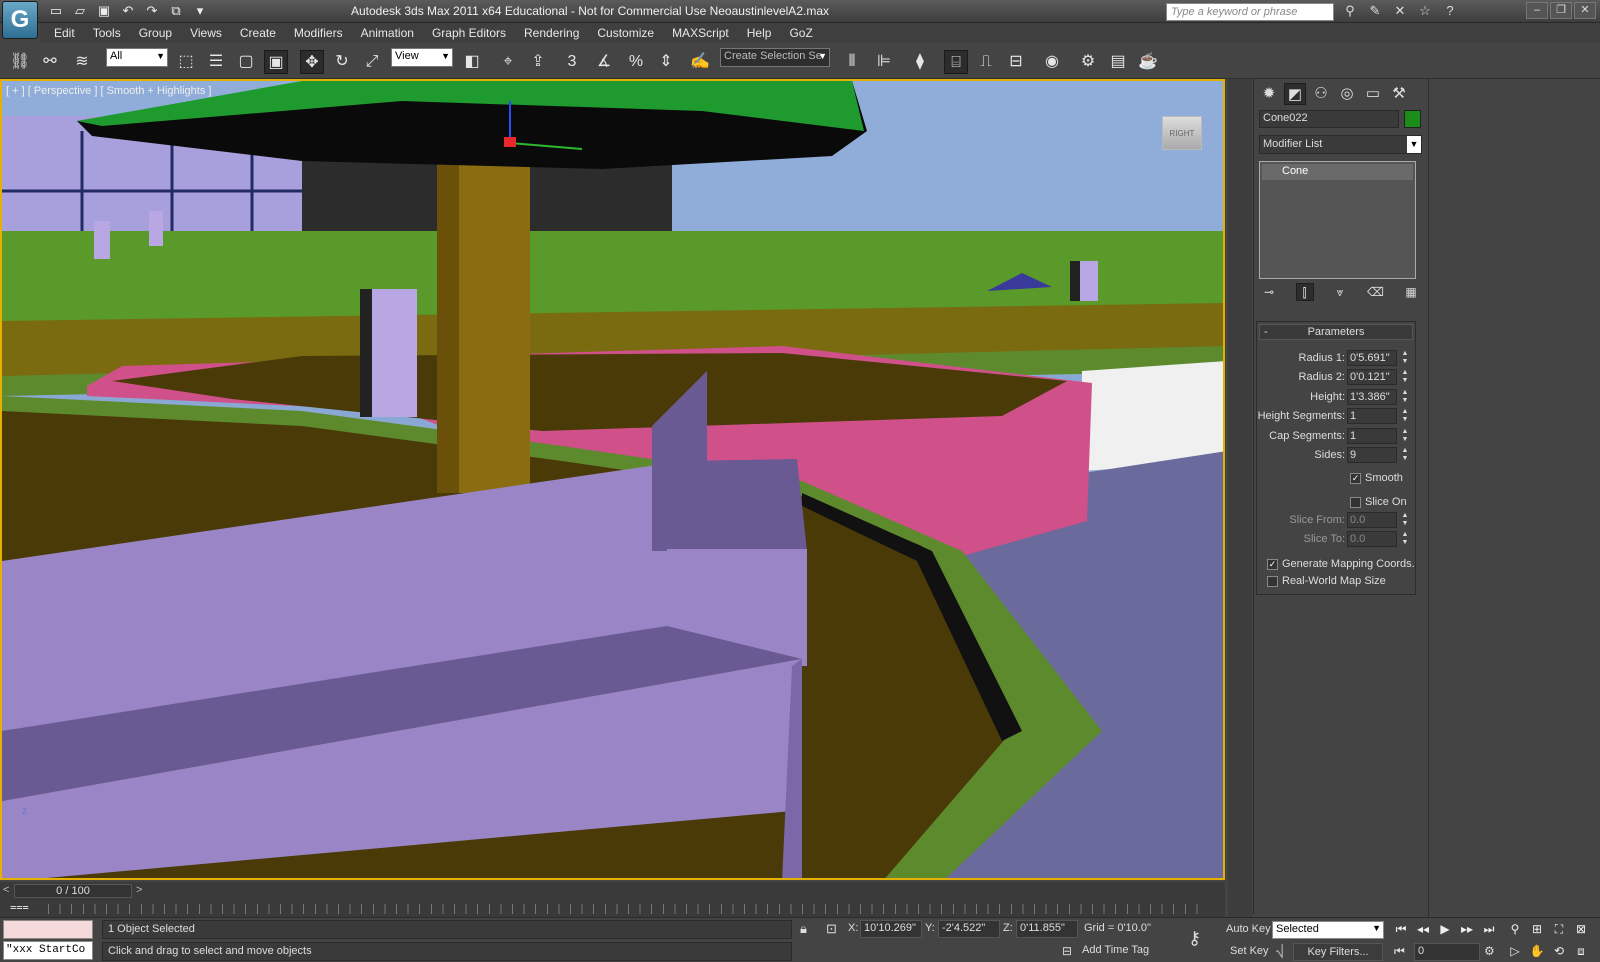 Image resolution: width=1600 pixels, height=962 pixels. Describe the element at coordinates (1399, 951) in the screenshot. I see `key-mode-toggle-icon: ⏮` at that location.